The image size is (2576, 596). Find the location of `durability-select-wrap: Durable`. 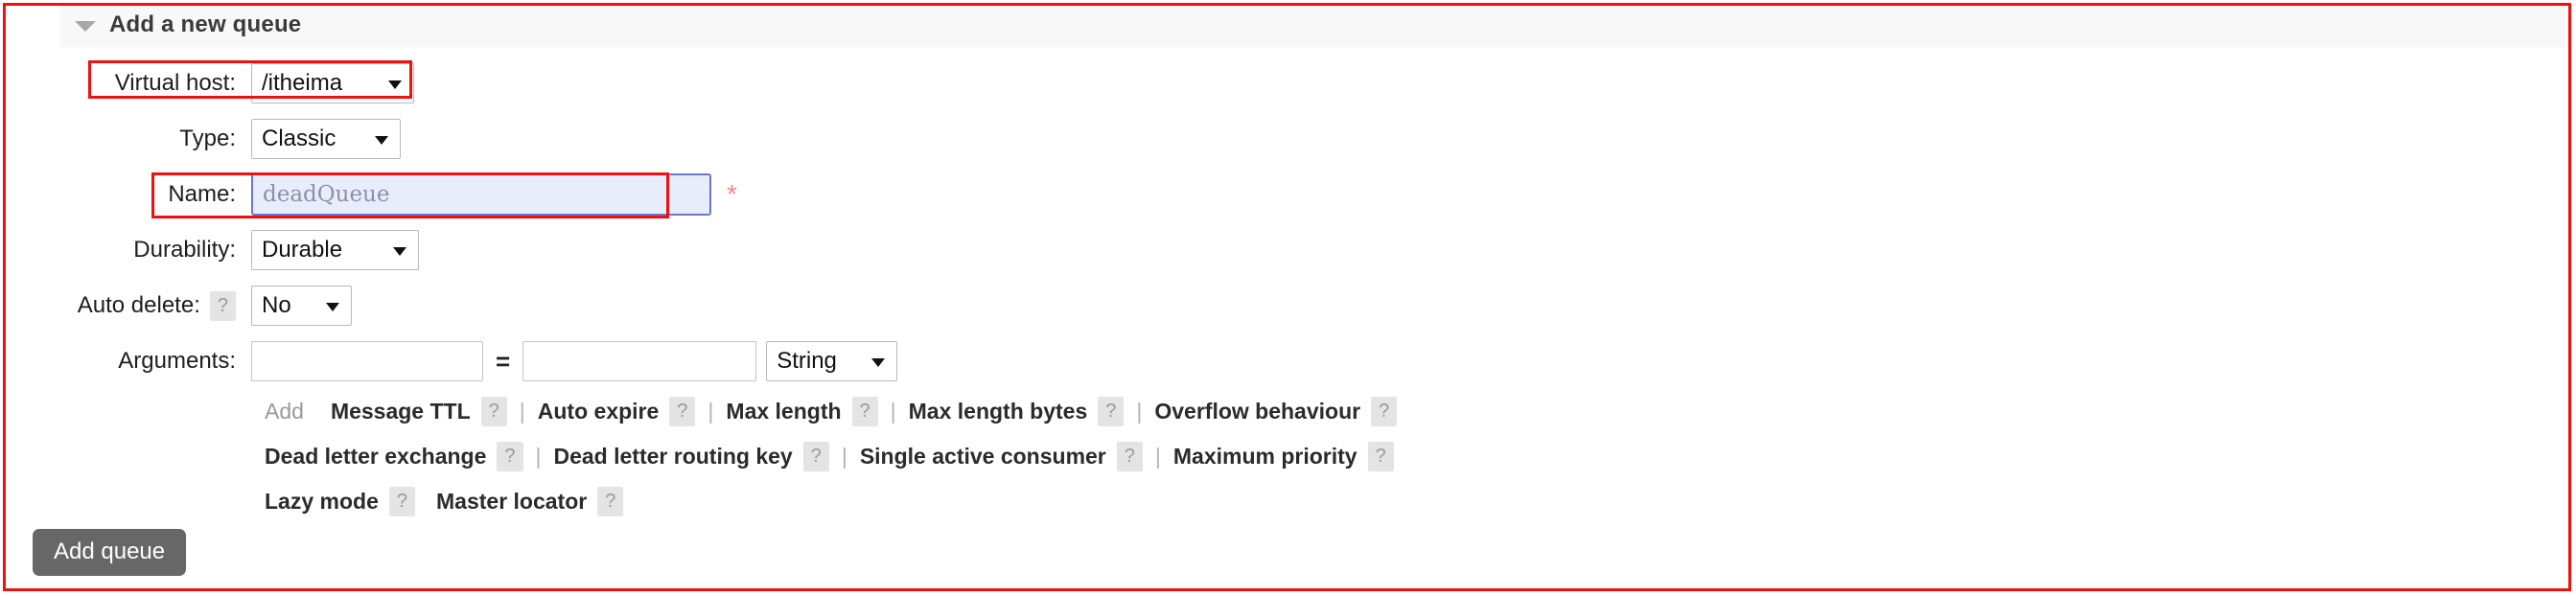

durability-select-wrap: Durable is located at coordinates (335, 250).